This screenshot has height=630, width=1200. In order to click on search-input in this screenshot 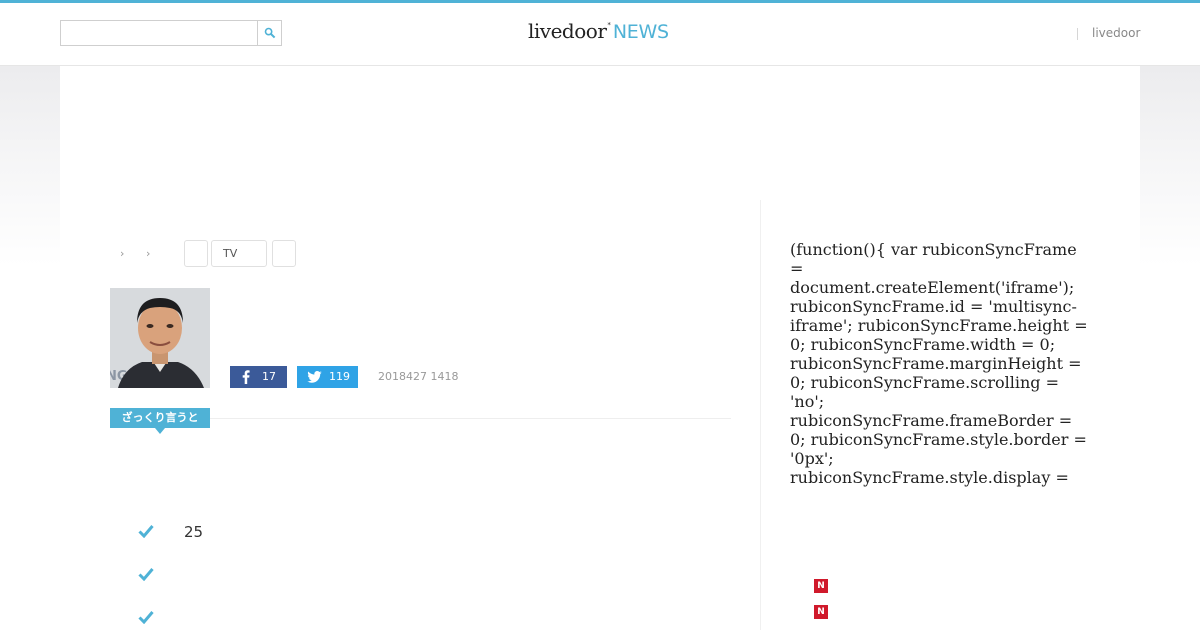, I will do `click(159, 33)`.